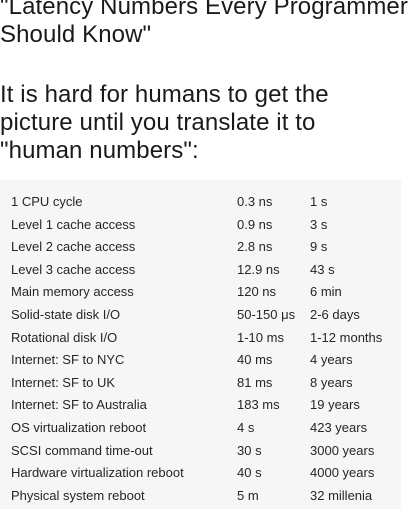 This screenshot has width=408, height=509. I want to click on human-scale-cell: 9 s, so click(319, 247).